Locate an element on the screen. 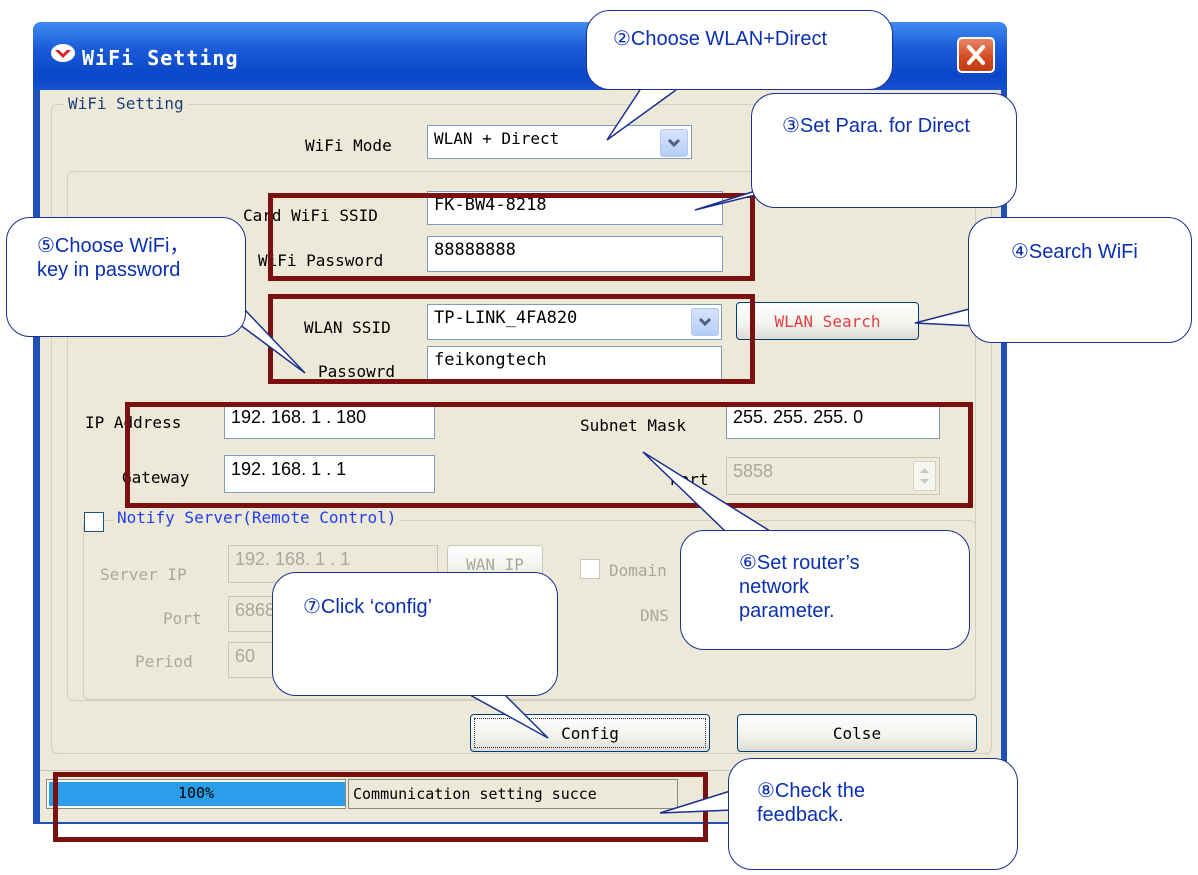 Image resolution: width=1198 pixels, height=875 pixels. callout-5: ⑤Choose WiFi，key in password is located at coordinates (126, 277).